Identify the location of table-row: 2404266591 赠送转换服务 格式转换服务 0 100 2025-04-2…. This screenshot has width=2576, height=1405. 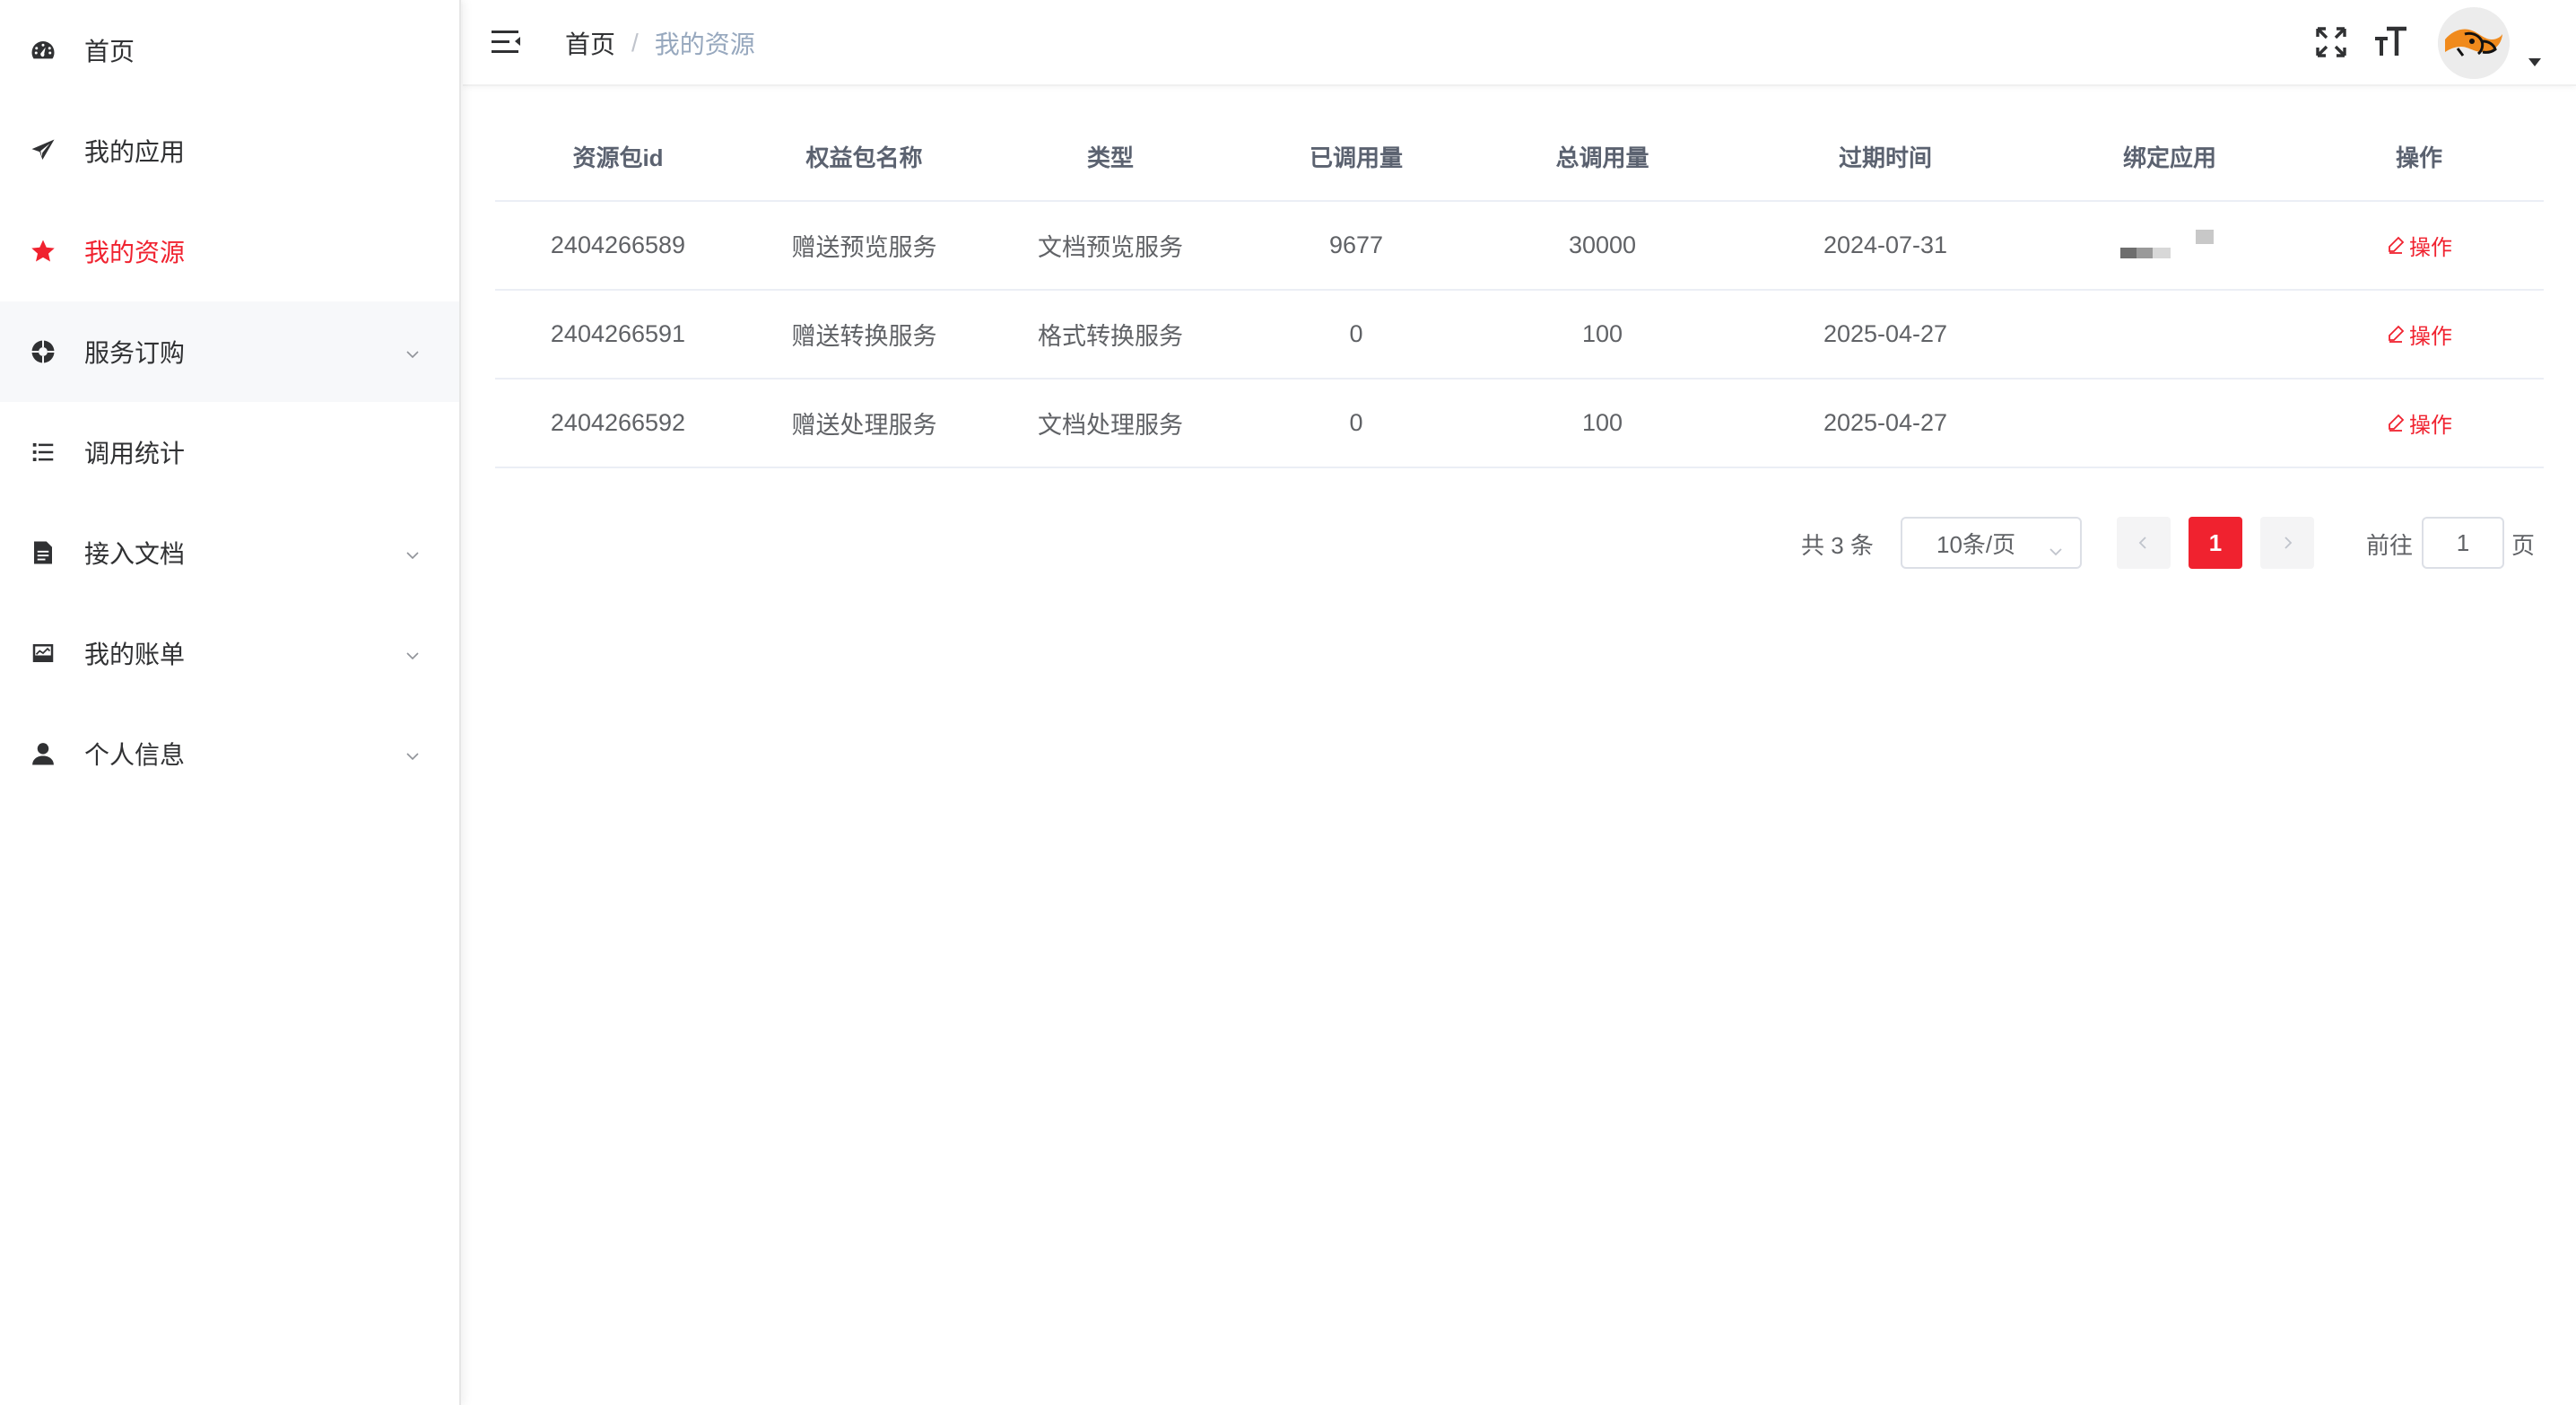
(1519, 335).